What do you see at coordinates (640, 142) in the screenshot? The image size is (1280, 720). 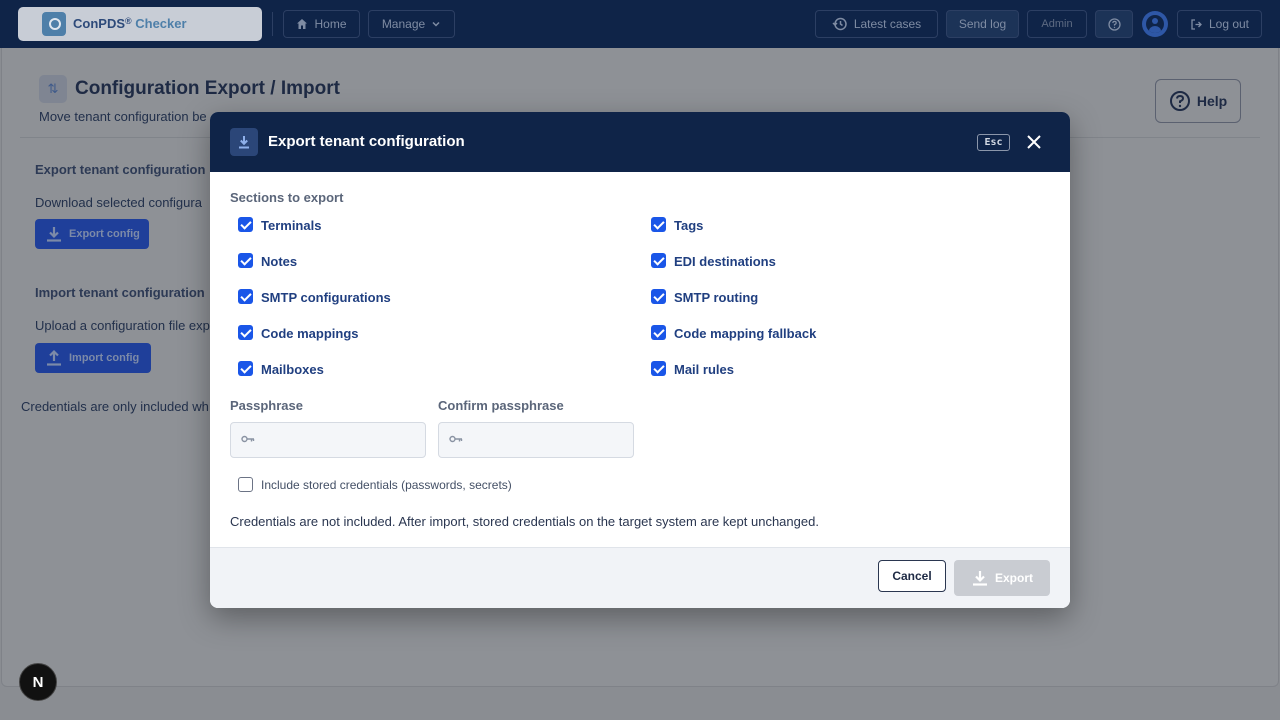 I see `modal-header: Export tenant configuration Esc` at bounding box center [640, 142].